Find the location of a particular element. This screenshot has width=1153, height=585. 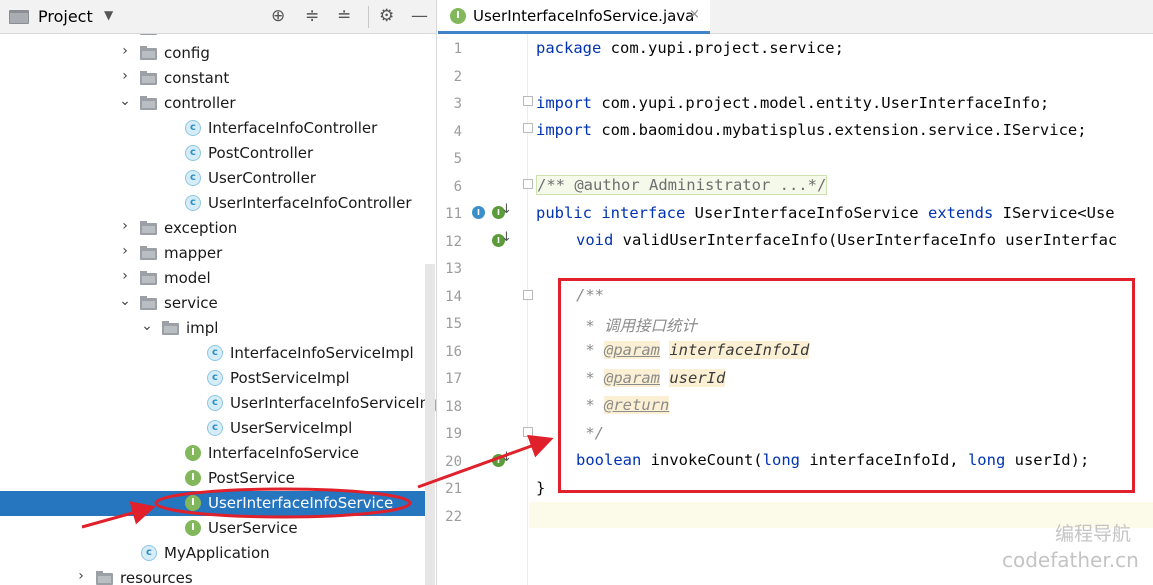

tree-item-label: exception is located at coordinates (201, 228).